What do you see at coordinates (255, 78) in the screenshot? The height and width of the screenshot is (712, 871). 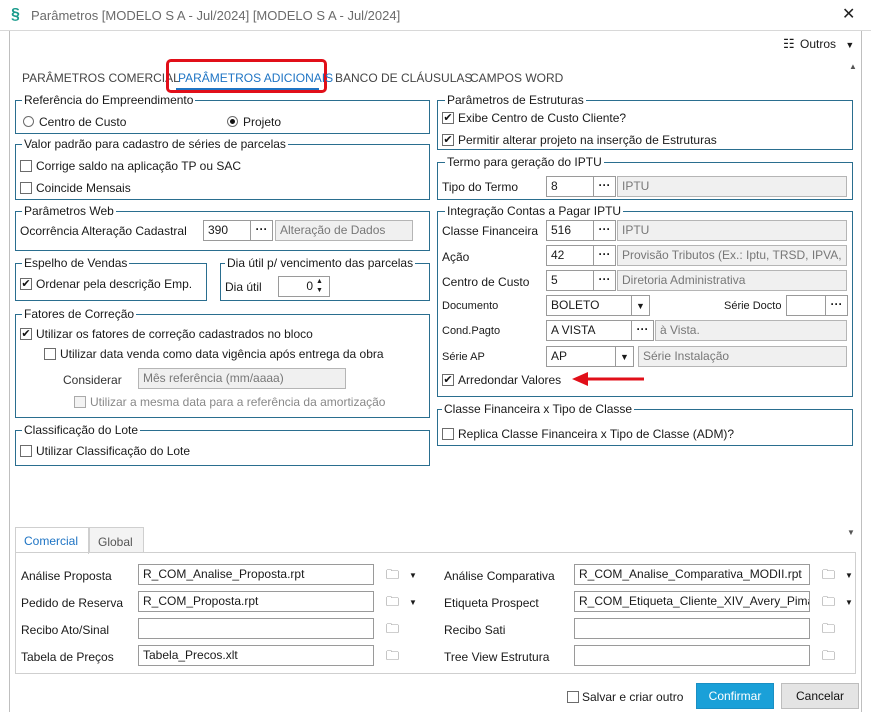 I see `tab-parametros-adicionais: PARÂMETROS ADICIONAIS` at bounding box center [255, 78].